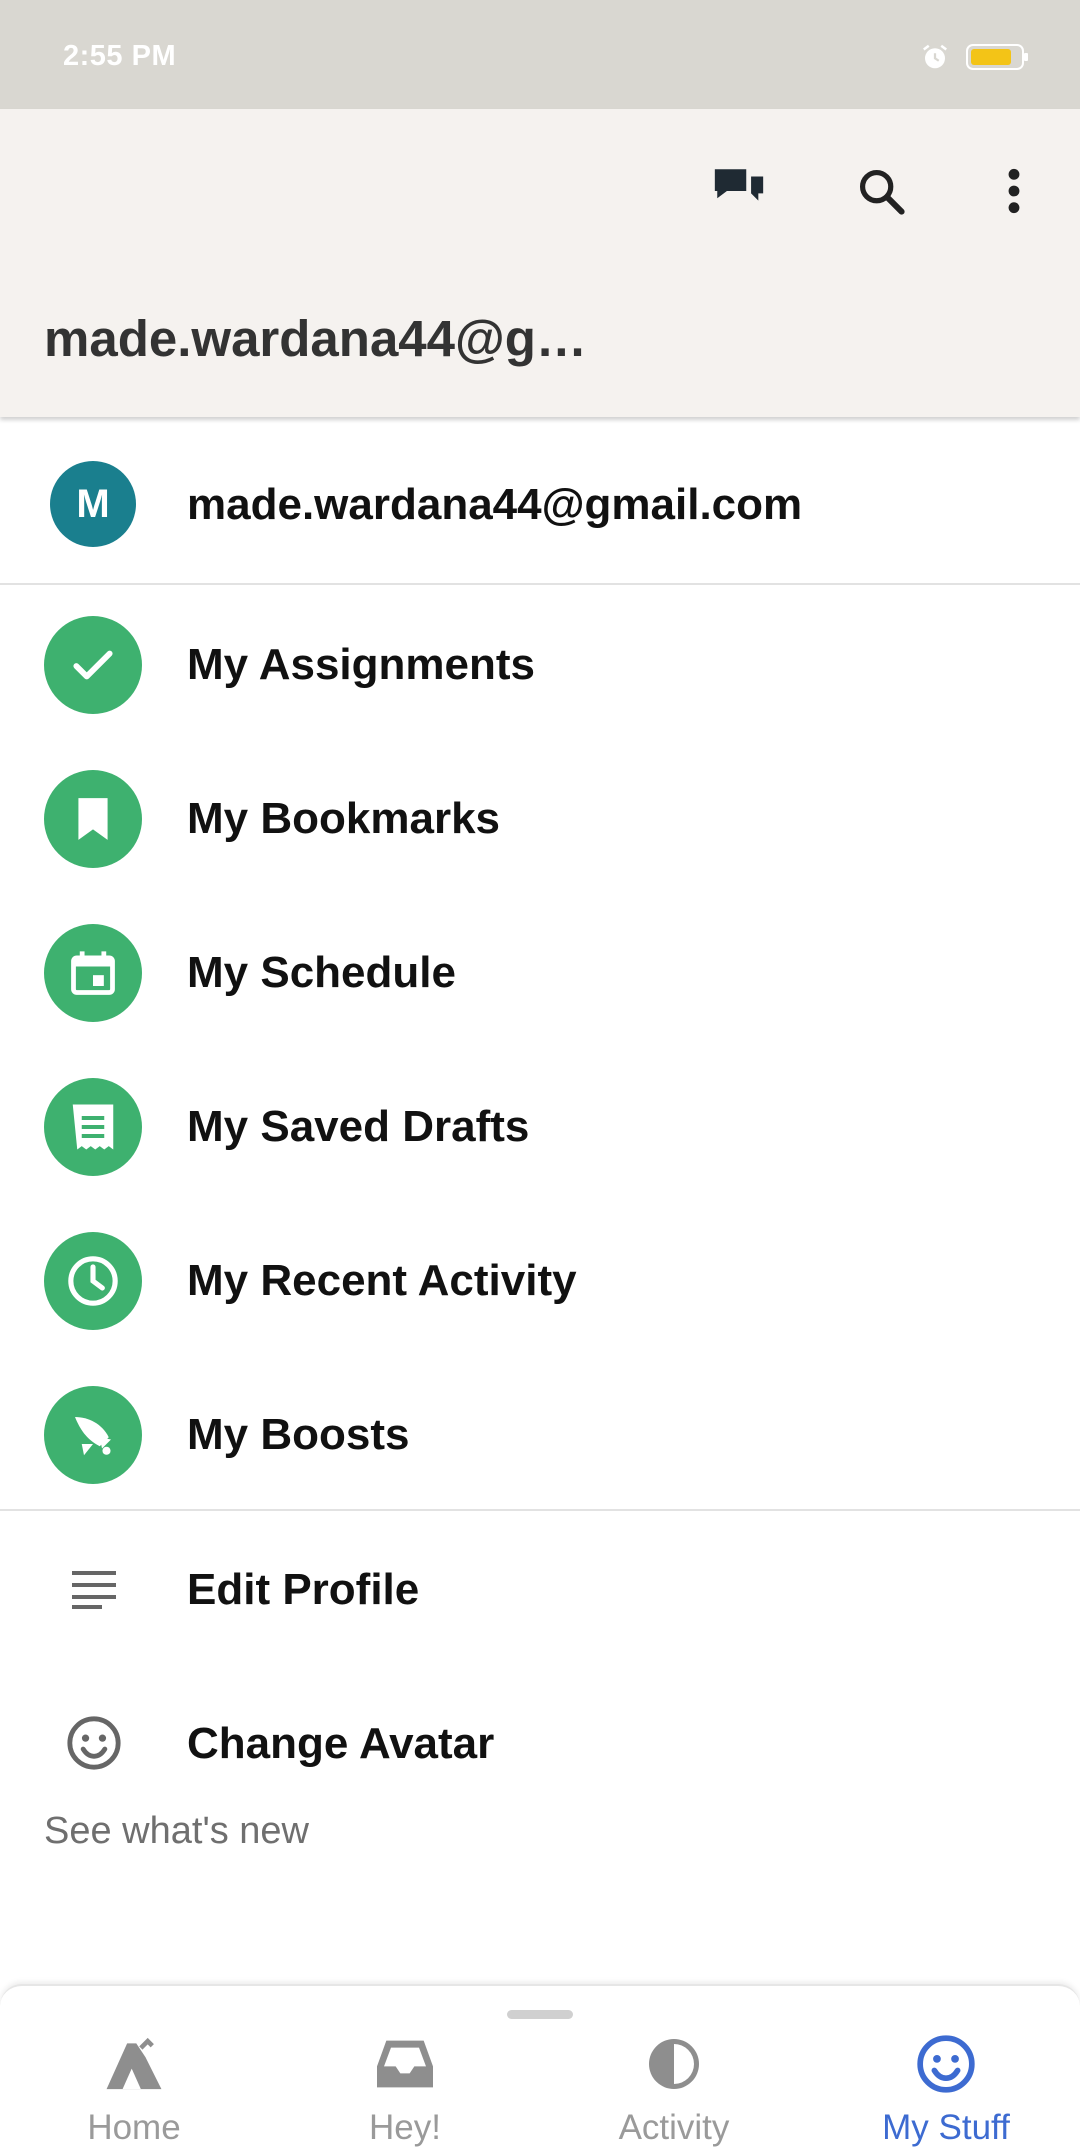 The width and height of the screenshot is (1080, 2152). I want to click on menu-item-saved-drafts: My Saved Drafts, so click(540, 1127).